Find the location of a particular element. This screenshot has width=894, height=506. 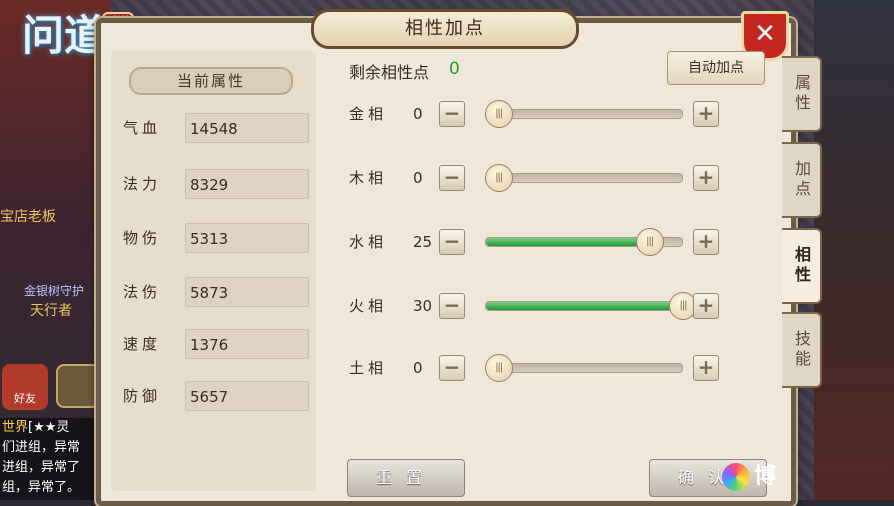

auto-allocate-button: 自动加点 is located at coordinates (716, 68).